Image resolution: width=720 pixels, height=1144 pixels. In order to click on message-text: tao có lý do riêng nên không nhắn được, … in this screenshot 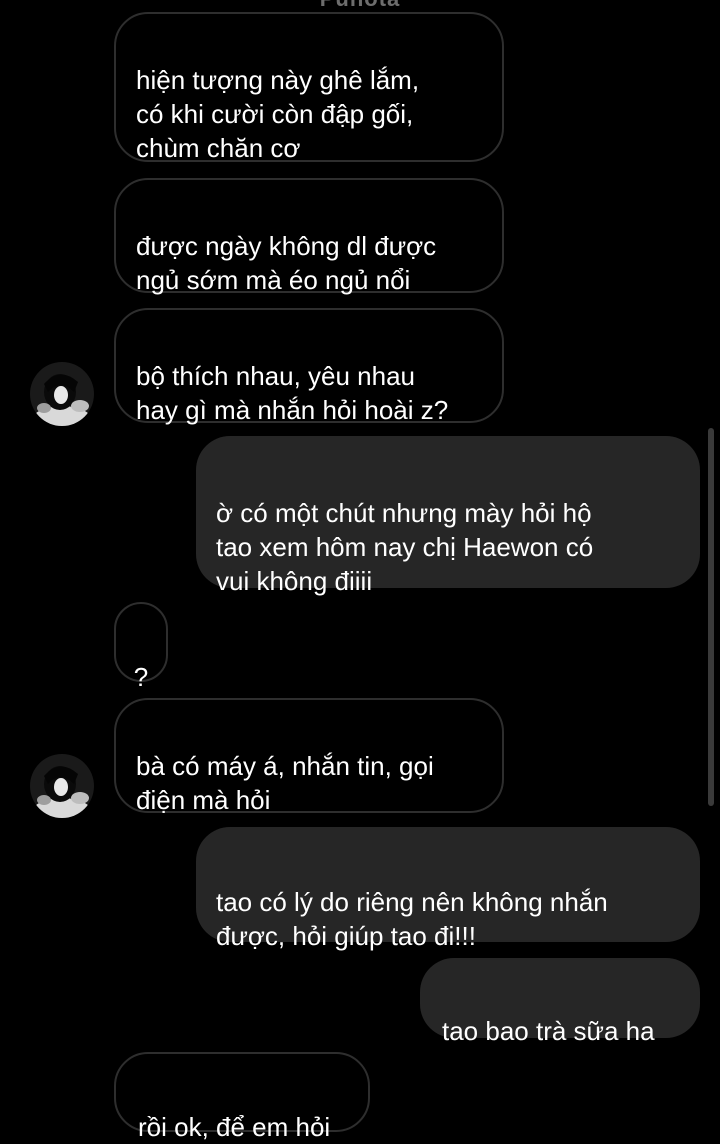, I will do `click(412, 919)`.